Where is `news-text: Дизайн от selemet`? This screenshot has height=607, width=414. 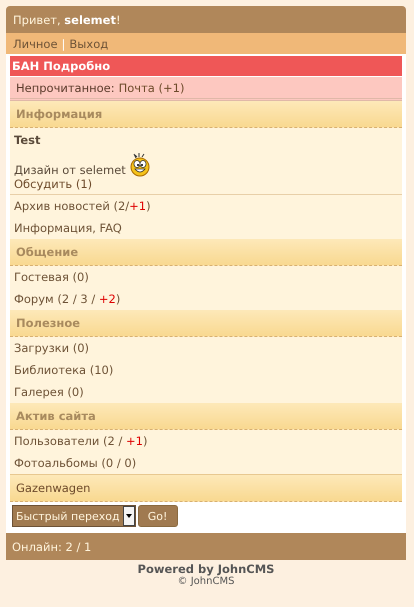
news-text: Дизайн от selemet is located at coordinates (70, 170).